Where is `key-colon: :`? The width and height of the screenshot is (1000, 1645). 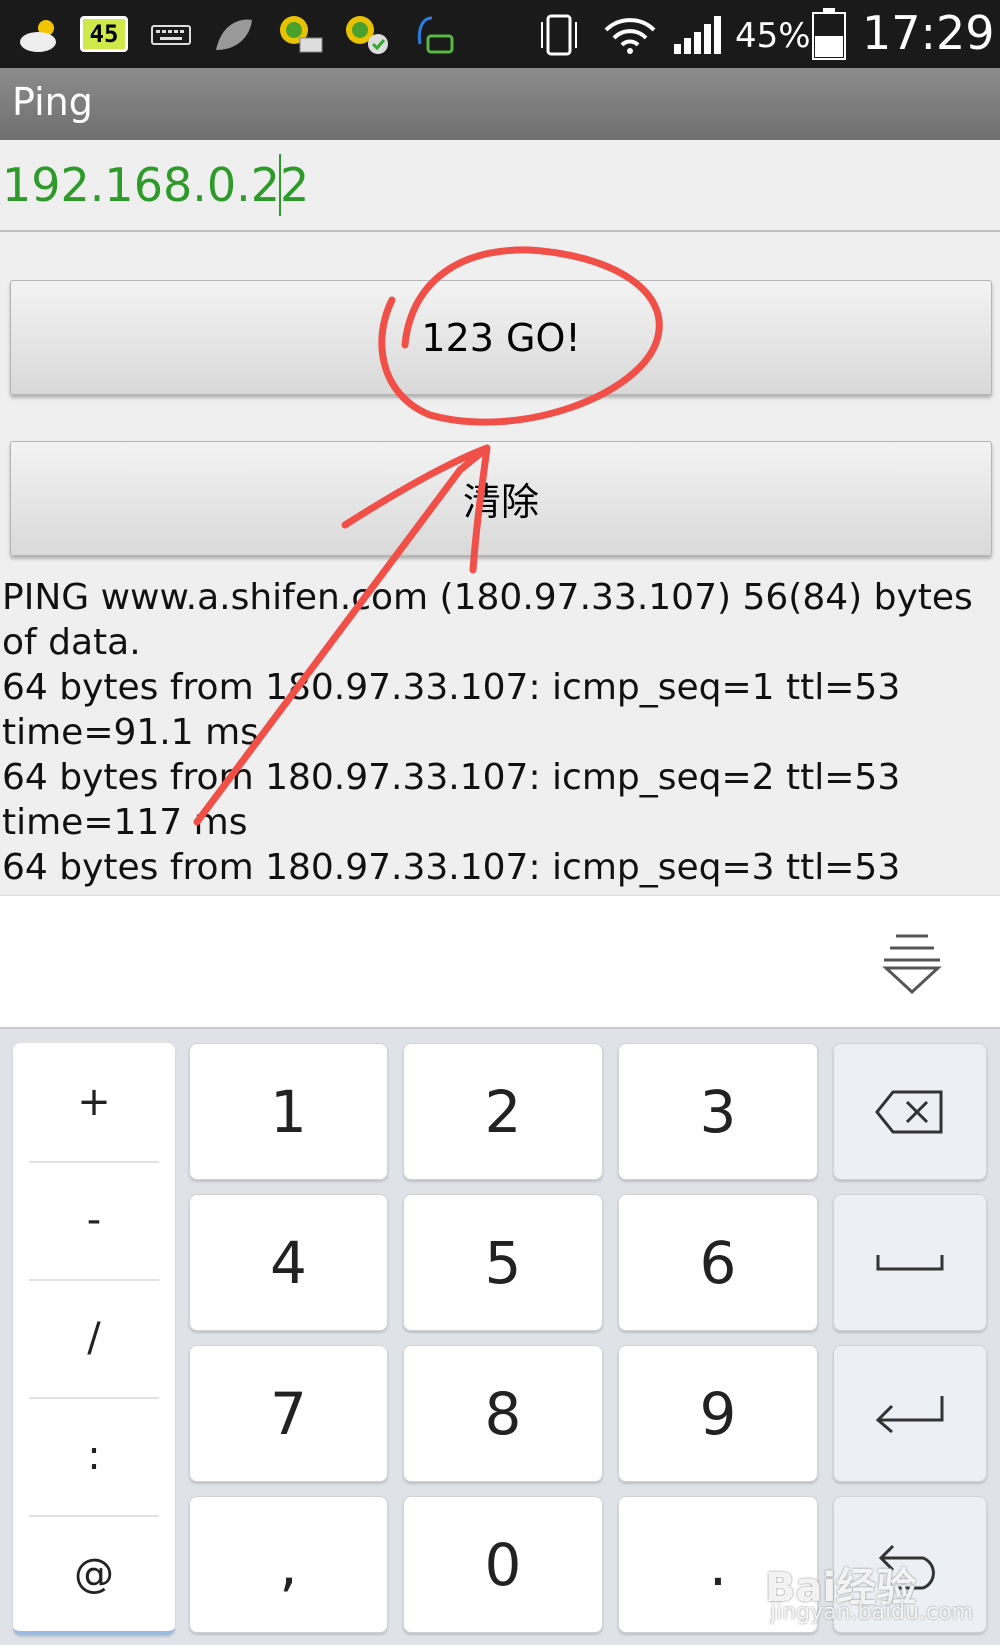
key-colon: : is located at coordinates (94, 1456).